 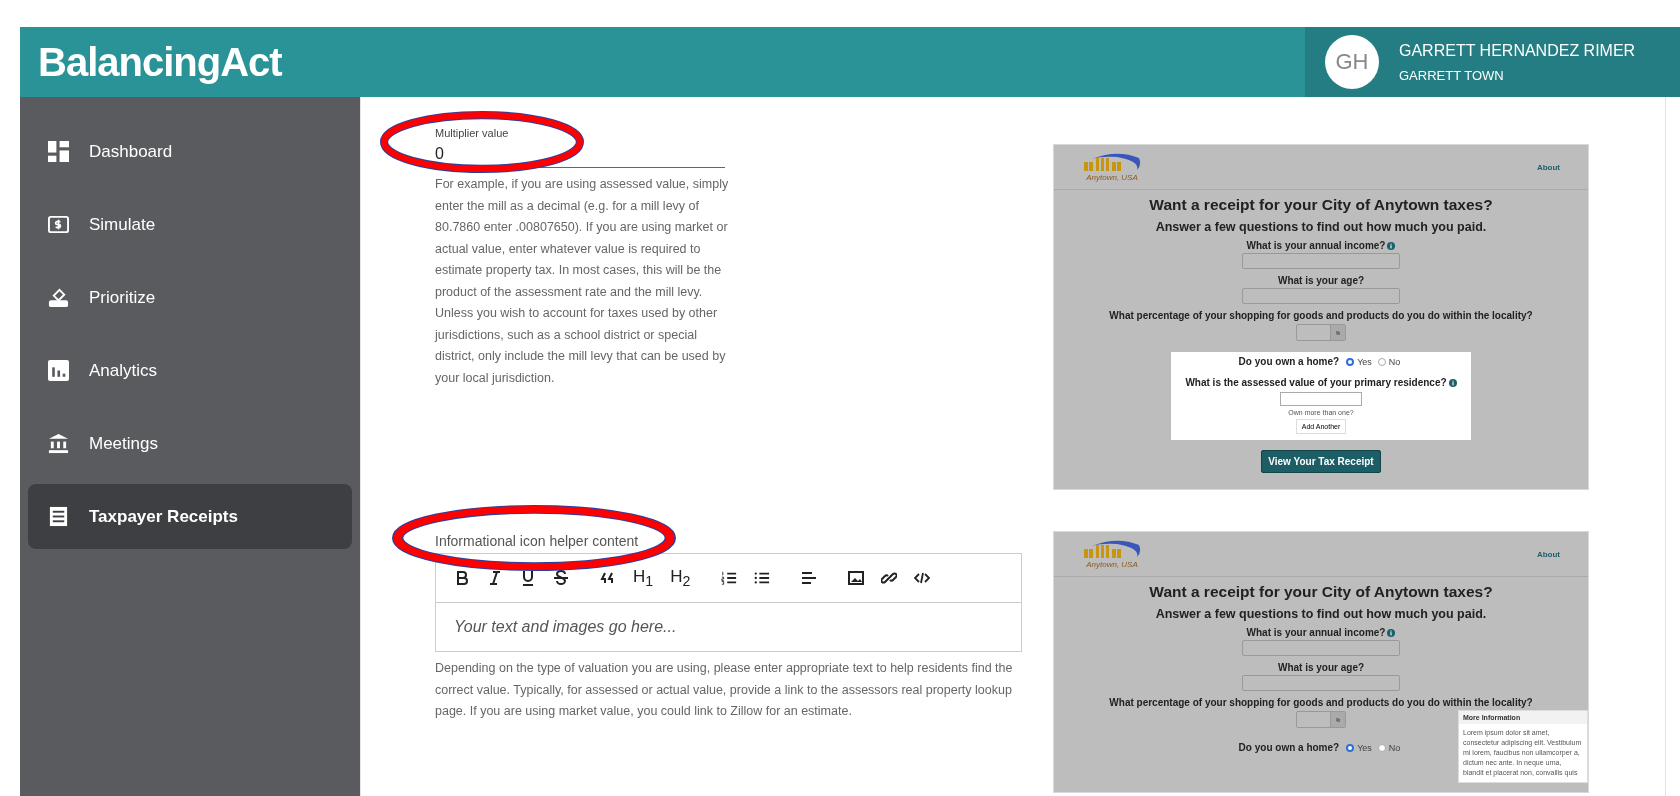 What do you see at coordinates (608, 578) in the screenshot?
I see `quote-icon` at bounding box center [608, 578].